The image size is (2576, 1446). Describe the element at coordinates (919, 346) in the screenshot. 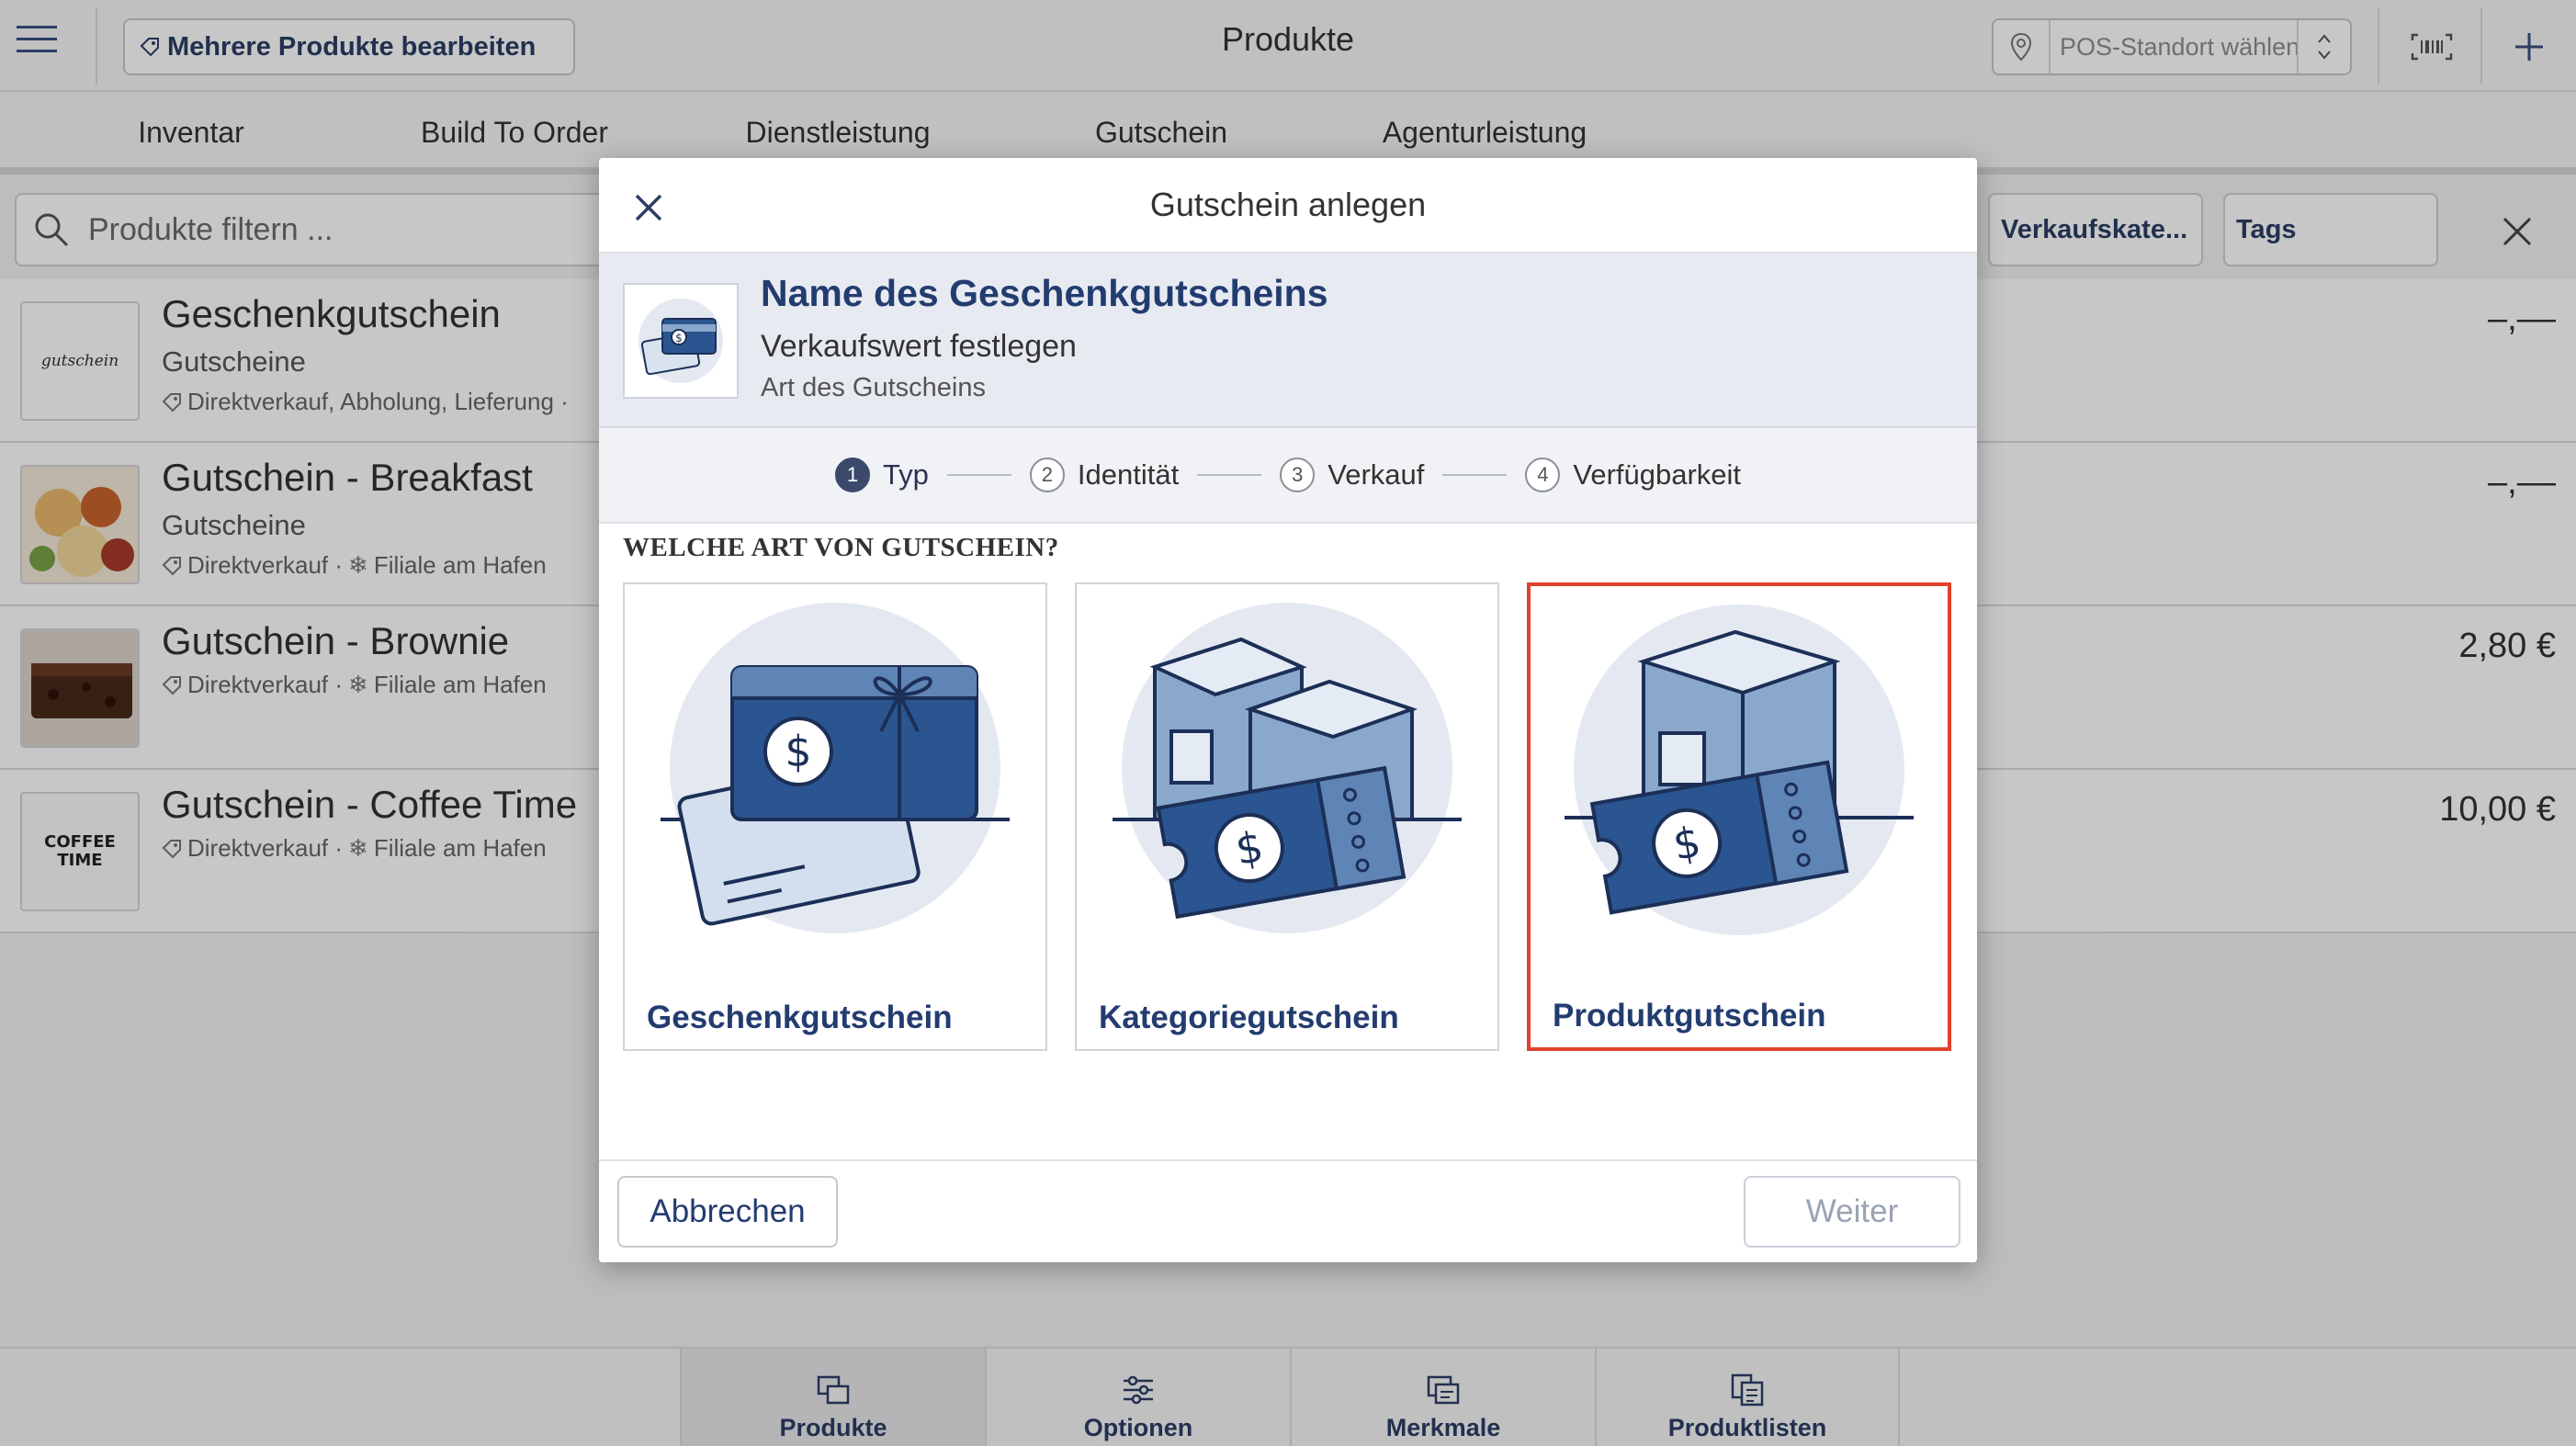

I see `voucher-sale-value: Verkaufswert festlegen` at that location.